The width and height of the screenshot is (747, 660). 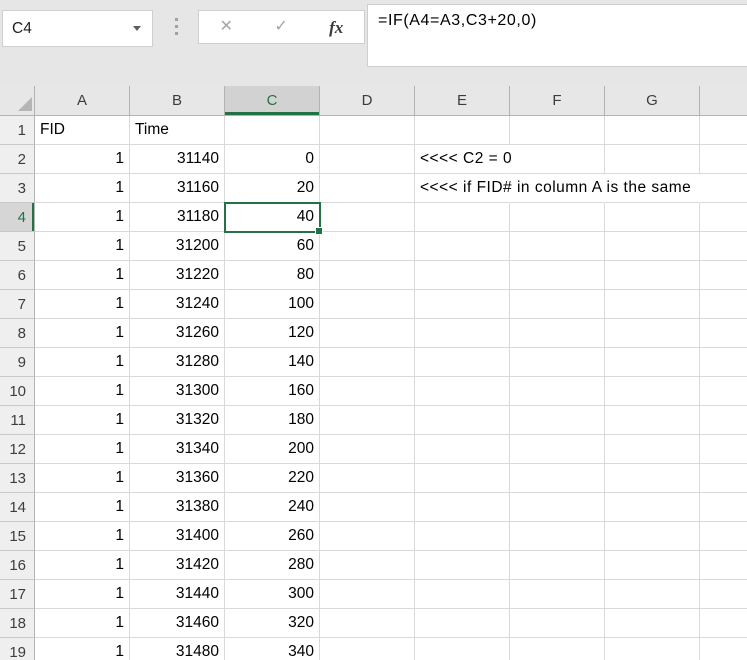 I want to click on cell-B8: 31260, so click(x=177, y=333).